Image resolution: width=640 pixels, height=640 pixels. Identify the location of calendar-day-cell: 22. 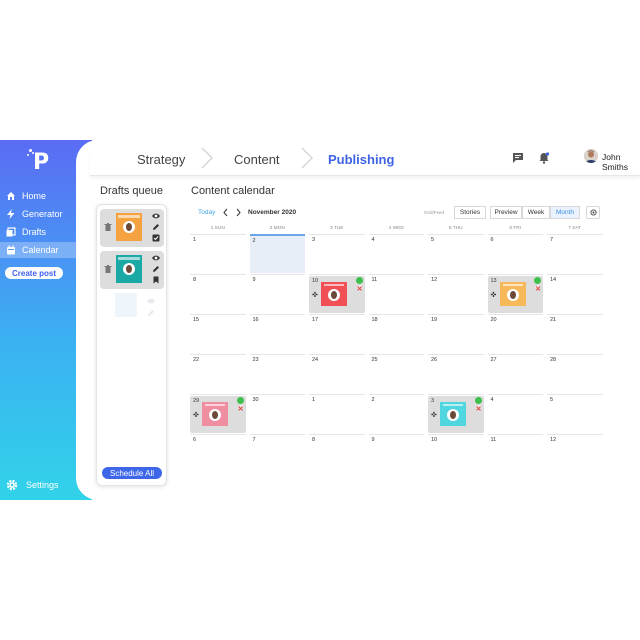
(218, 374).